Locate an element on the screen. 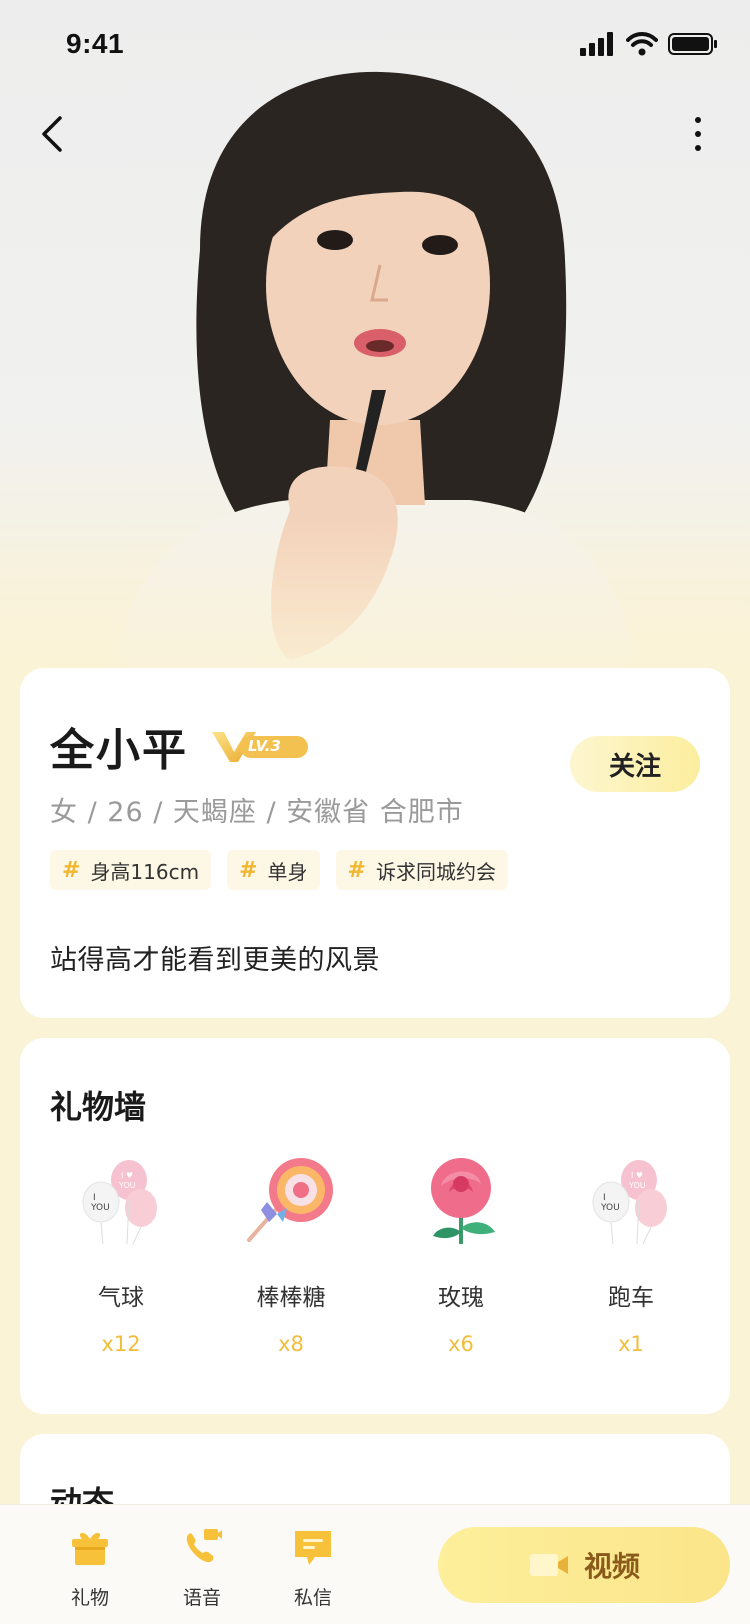  gift-count: x1 is located at coordinates (631, 1344).